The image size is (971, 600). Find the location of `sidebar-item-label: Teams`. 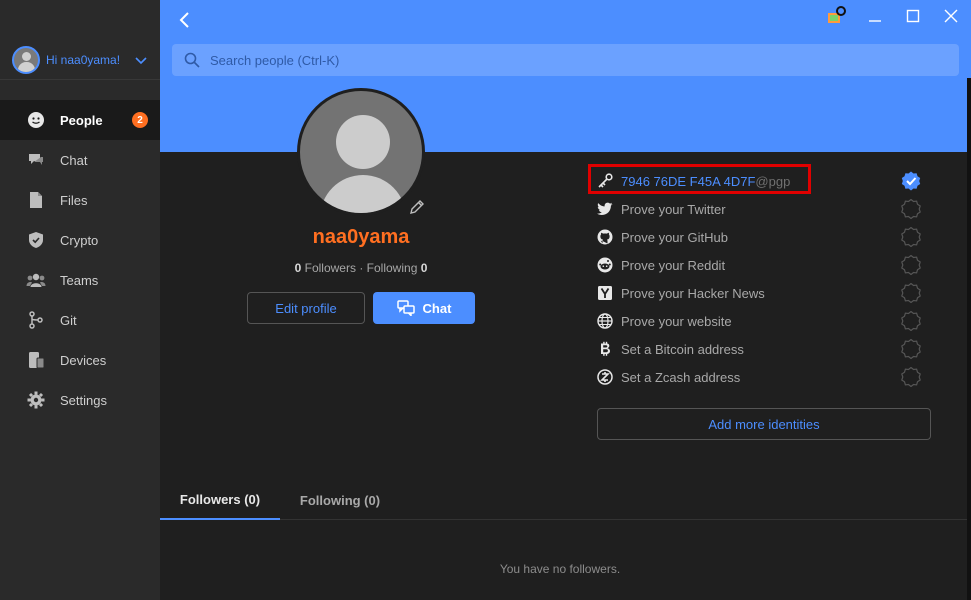

sidebar-item-label: Teams is located at coordinates (79, 280).